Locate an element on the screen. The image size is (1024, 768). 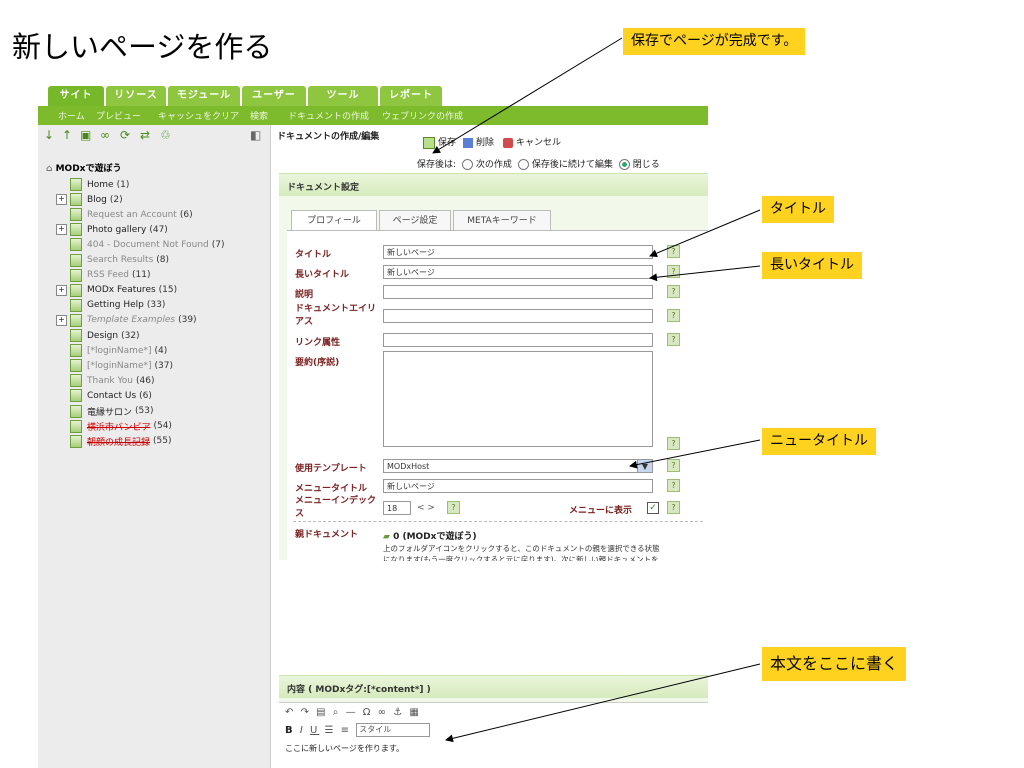
radio-new is located at coordinates (467, 164).